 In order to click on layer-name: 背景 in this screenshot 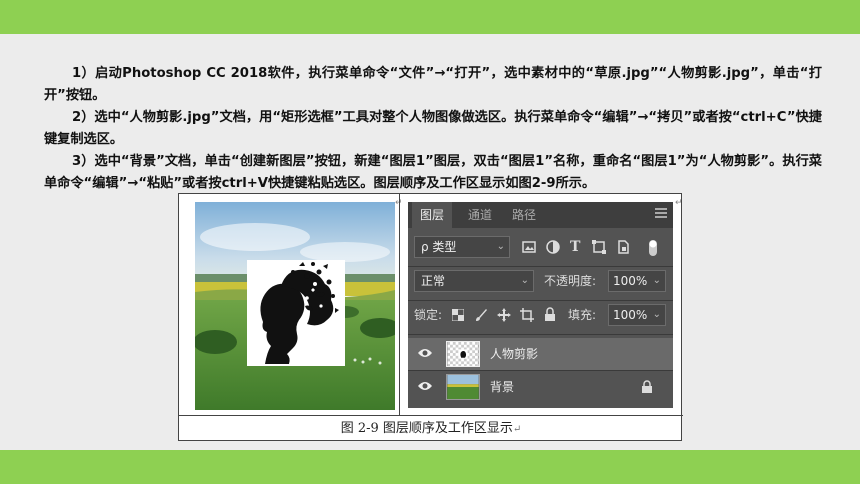, I will do `click(502, 387)`.